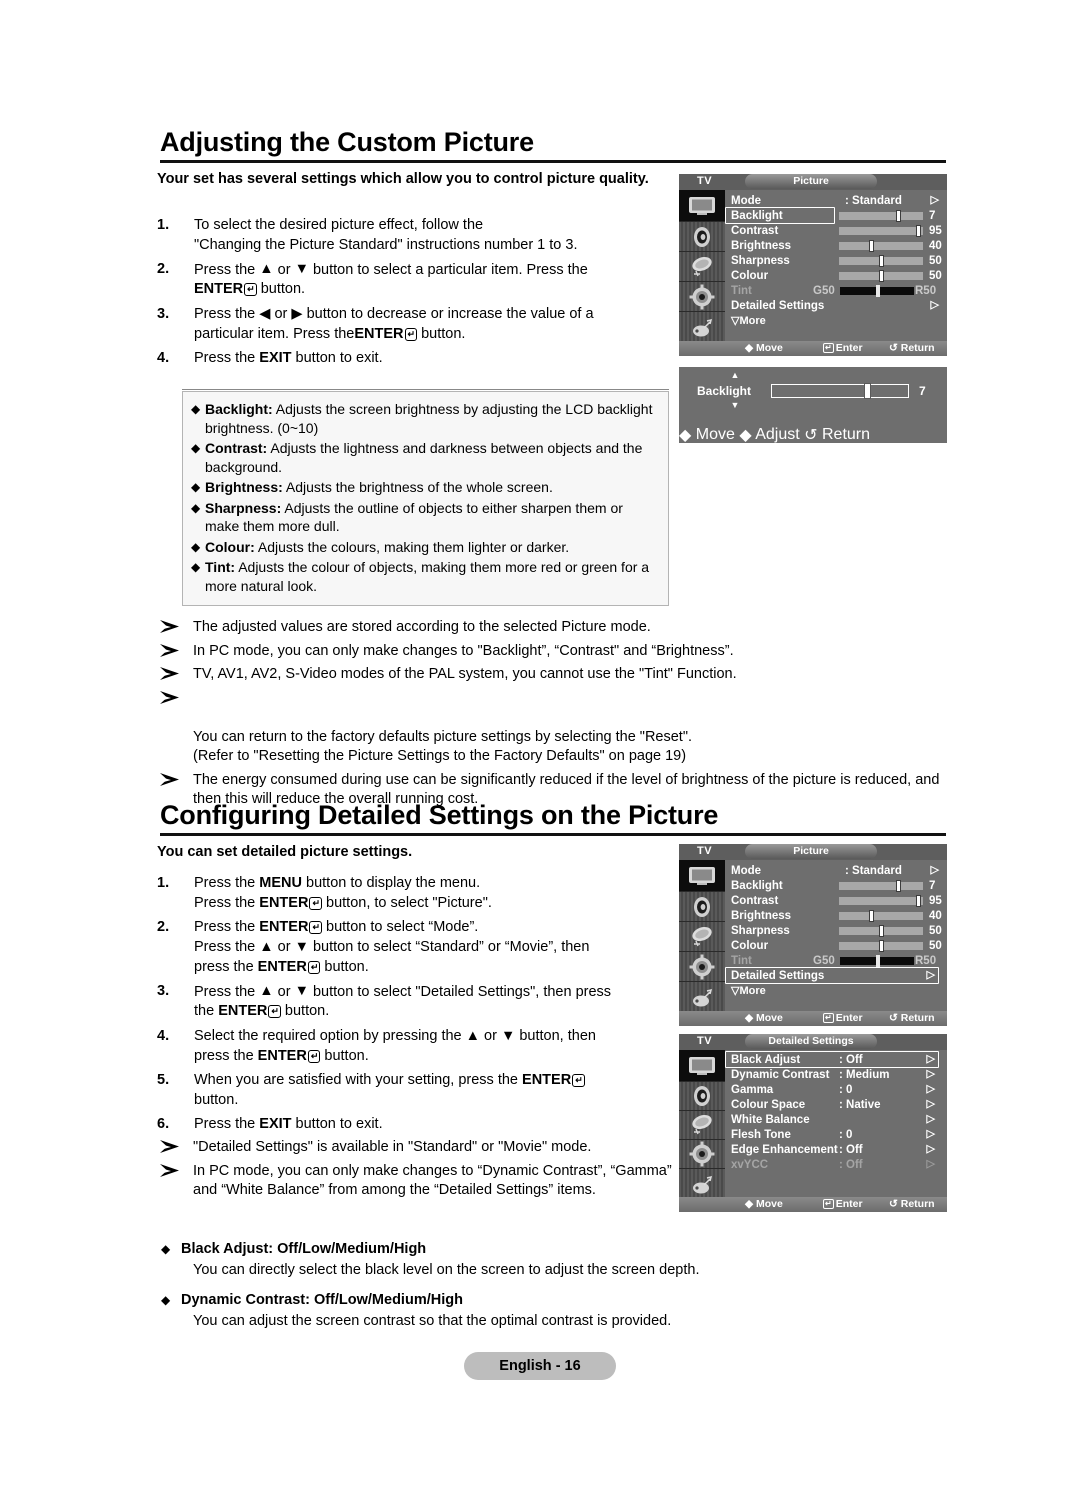  Describe the element at coordinates (761, 915) in the screenshot. I see `osd-row-label: Brightness` at that location.